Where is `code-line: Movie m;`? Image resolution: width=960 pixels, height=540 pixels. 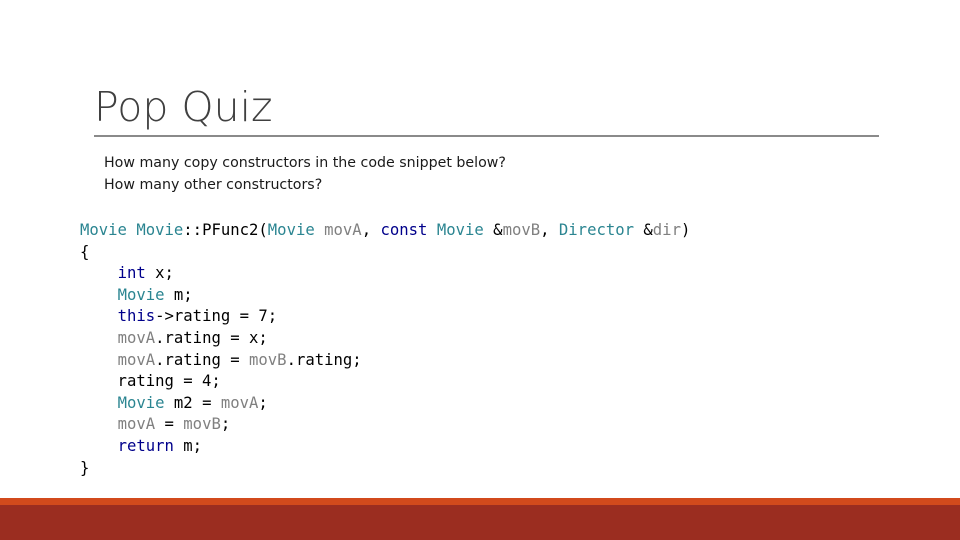
code-line: Movie m; is located at coordinates (385, 296).